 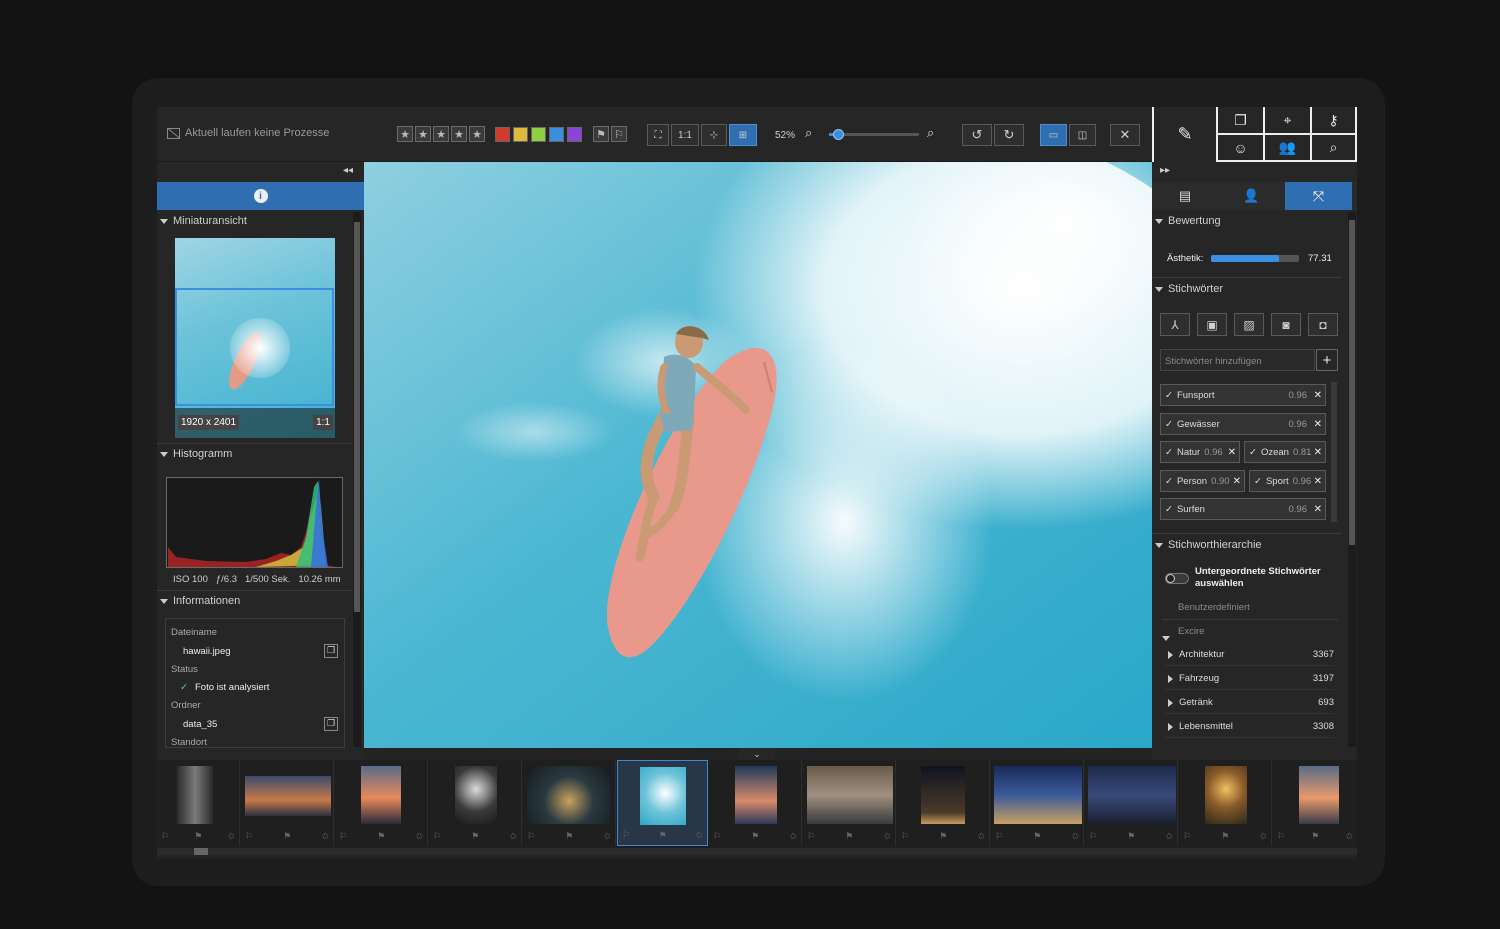 I want to click on keyword-chip: ✓ Gewässer 0.96 ✕, so click(x=1243, y=424).